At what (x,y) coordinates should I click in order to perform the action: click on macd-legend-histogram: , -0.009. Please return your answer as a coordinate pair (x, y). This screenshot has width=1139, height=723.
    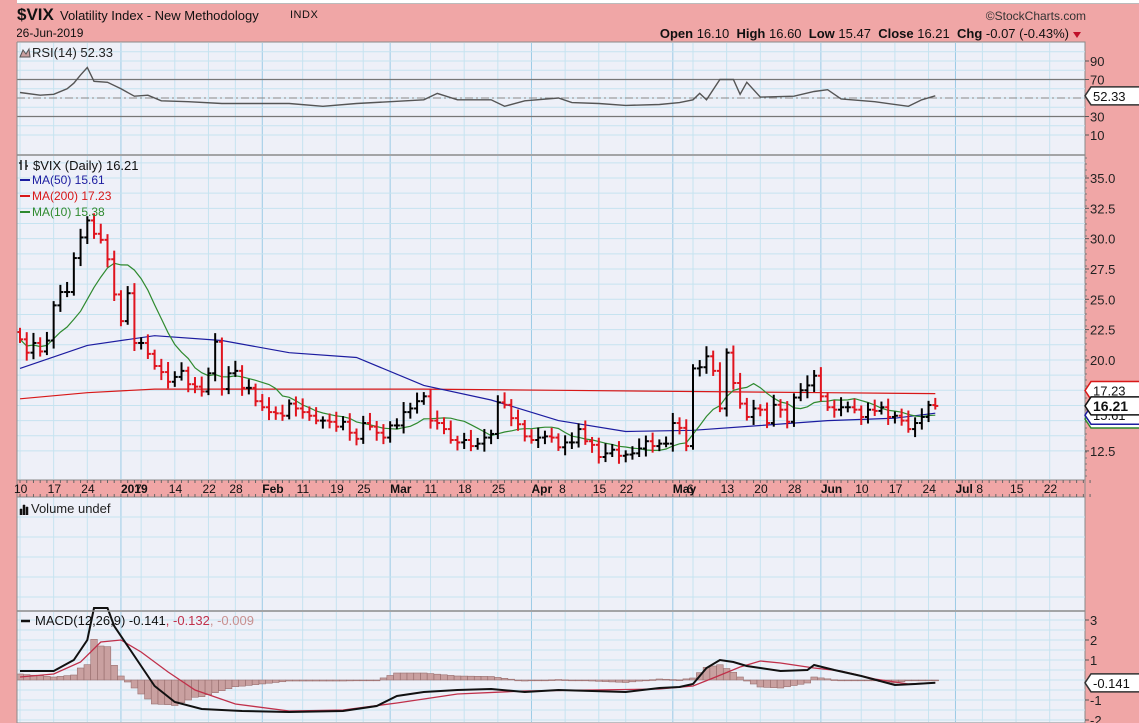
    Looking at the image, I should click on (232, 620).